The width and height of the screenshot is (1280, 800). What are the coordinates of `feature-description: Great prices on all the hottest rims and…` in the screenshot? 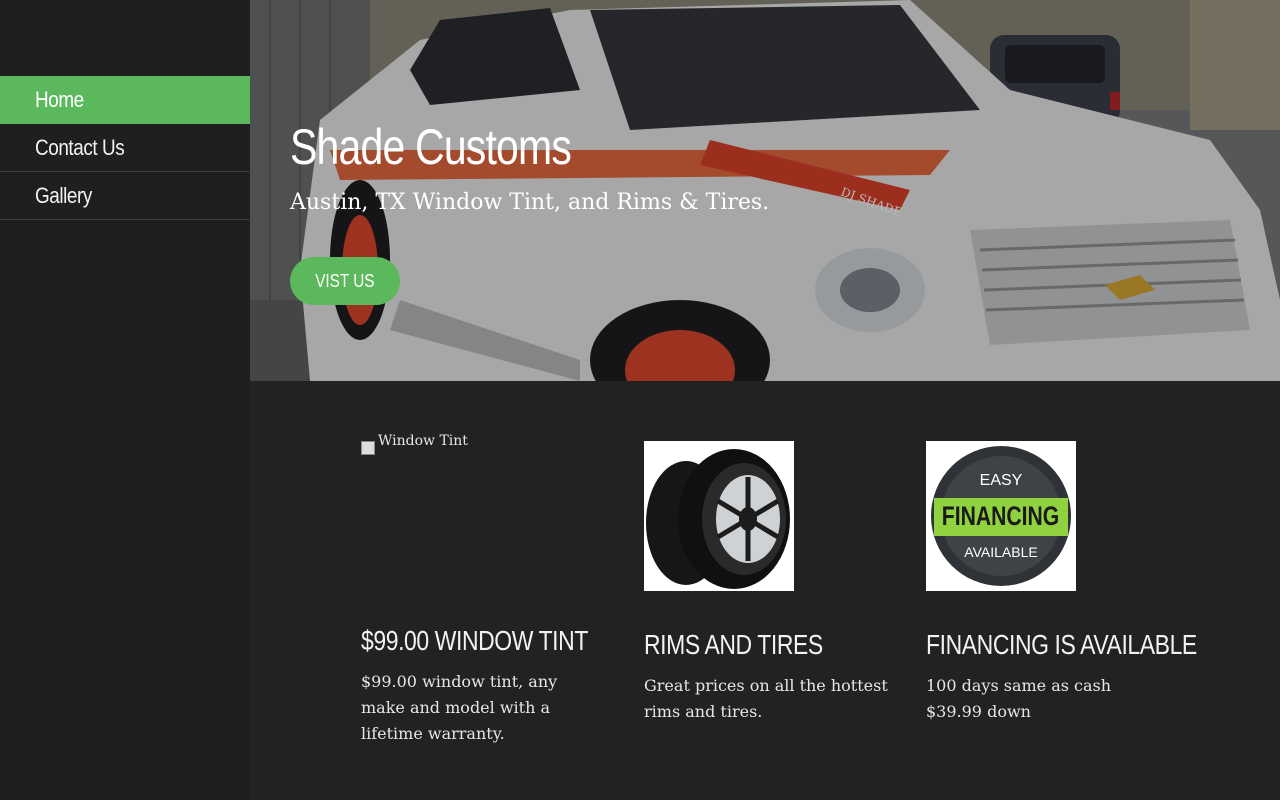 It's located at (766, 698).